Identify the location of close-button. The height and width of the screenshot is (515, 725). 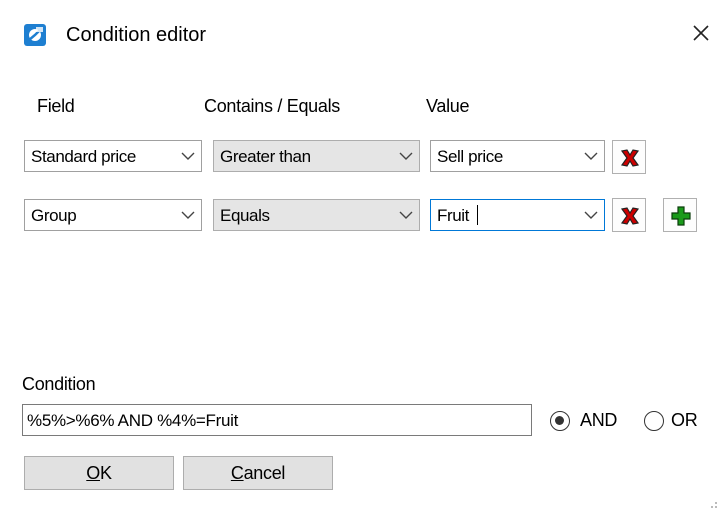
(701, 33).